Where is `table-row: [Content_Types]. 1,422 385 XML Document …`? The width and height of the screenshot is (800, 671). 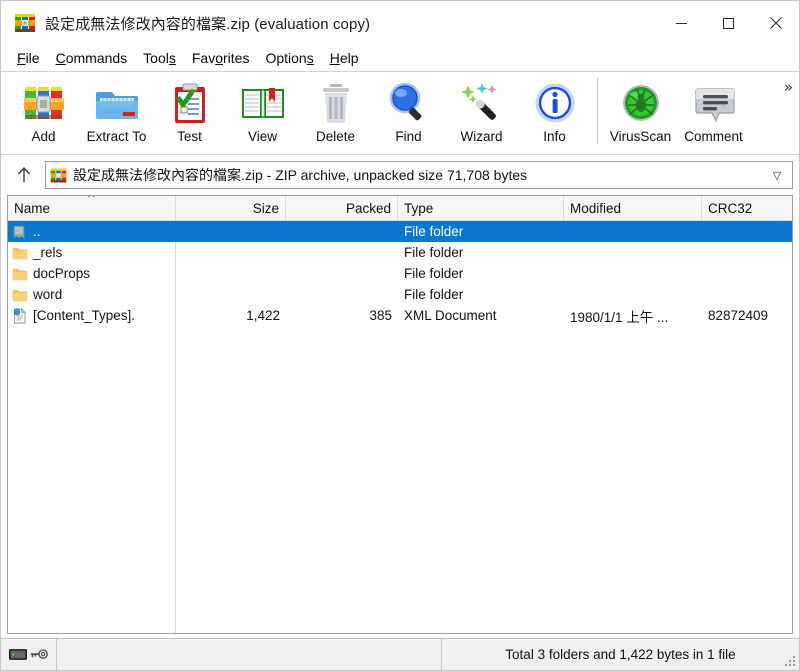 table-row: [Content_Types]. 1,422 385 XML Document … is located at coordinates (400, 315).